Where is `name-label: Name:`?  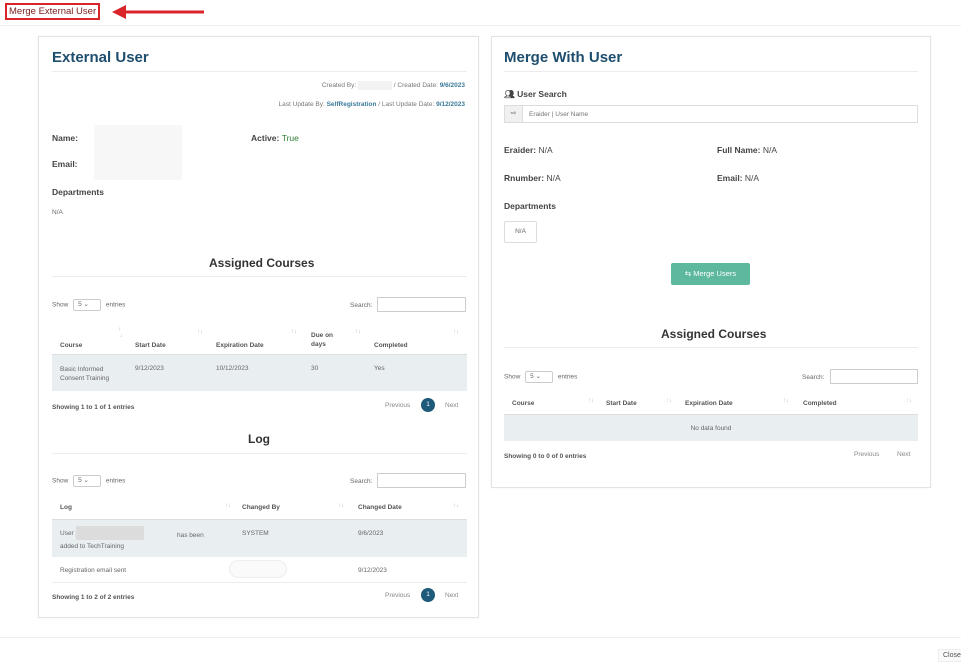
name-label: Name: is located at coordinates (65, 138).